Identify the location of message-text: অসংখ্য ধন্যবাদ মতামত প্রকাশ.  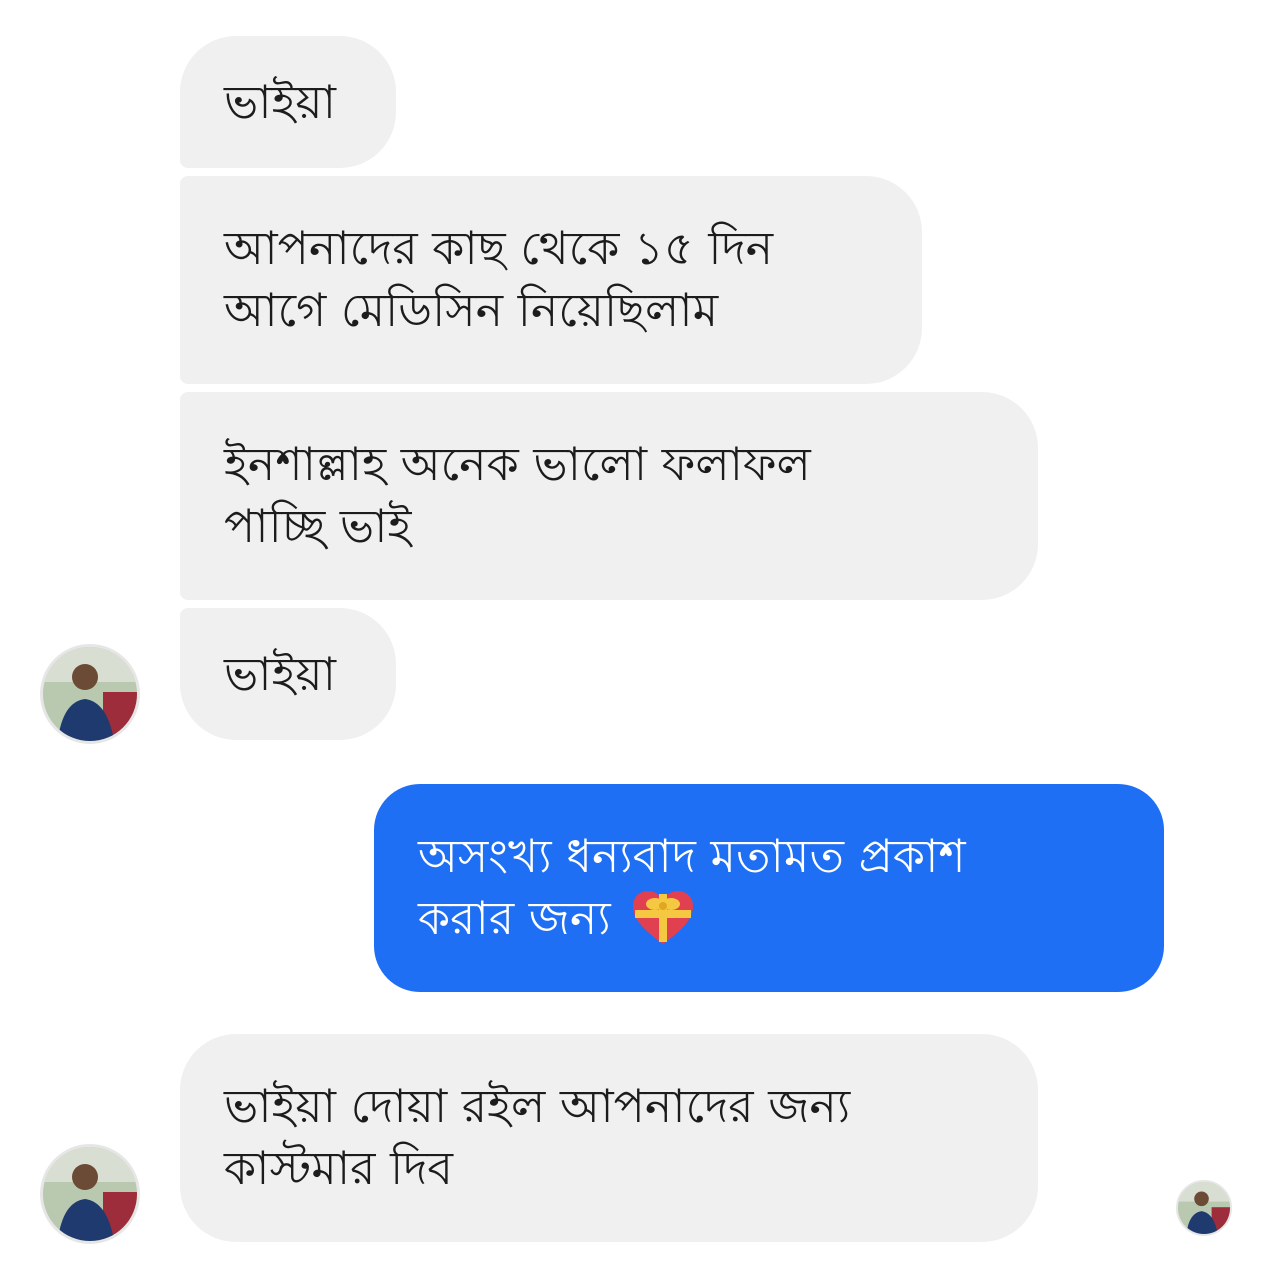
(692, 856).